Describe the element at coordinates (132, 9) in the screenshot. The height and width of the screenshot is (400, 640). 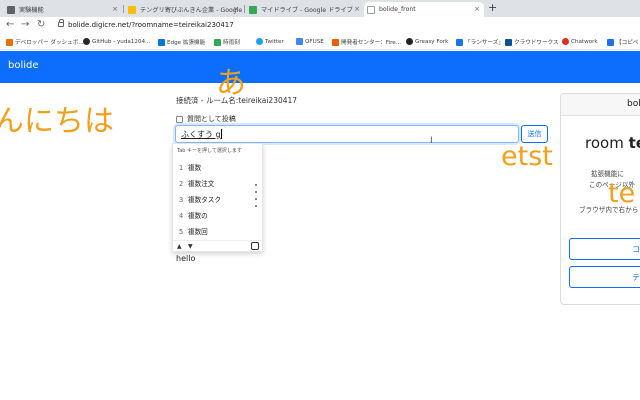
I see `slides-icon` at that location.